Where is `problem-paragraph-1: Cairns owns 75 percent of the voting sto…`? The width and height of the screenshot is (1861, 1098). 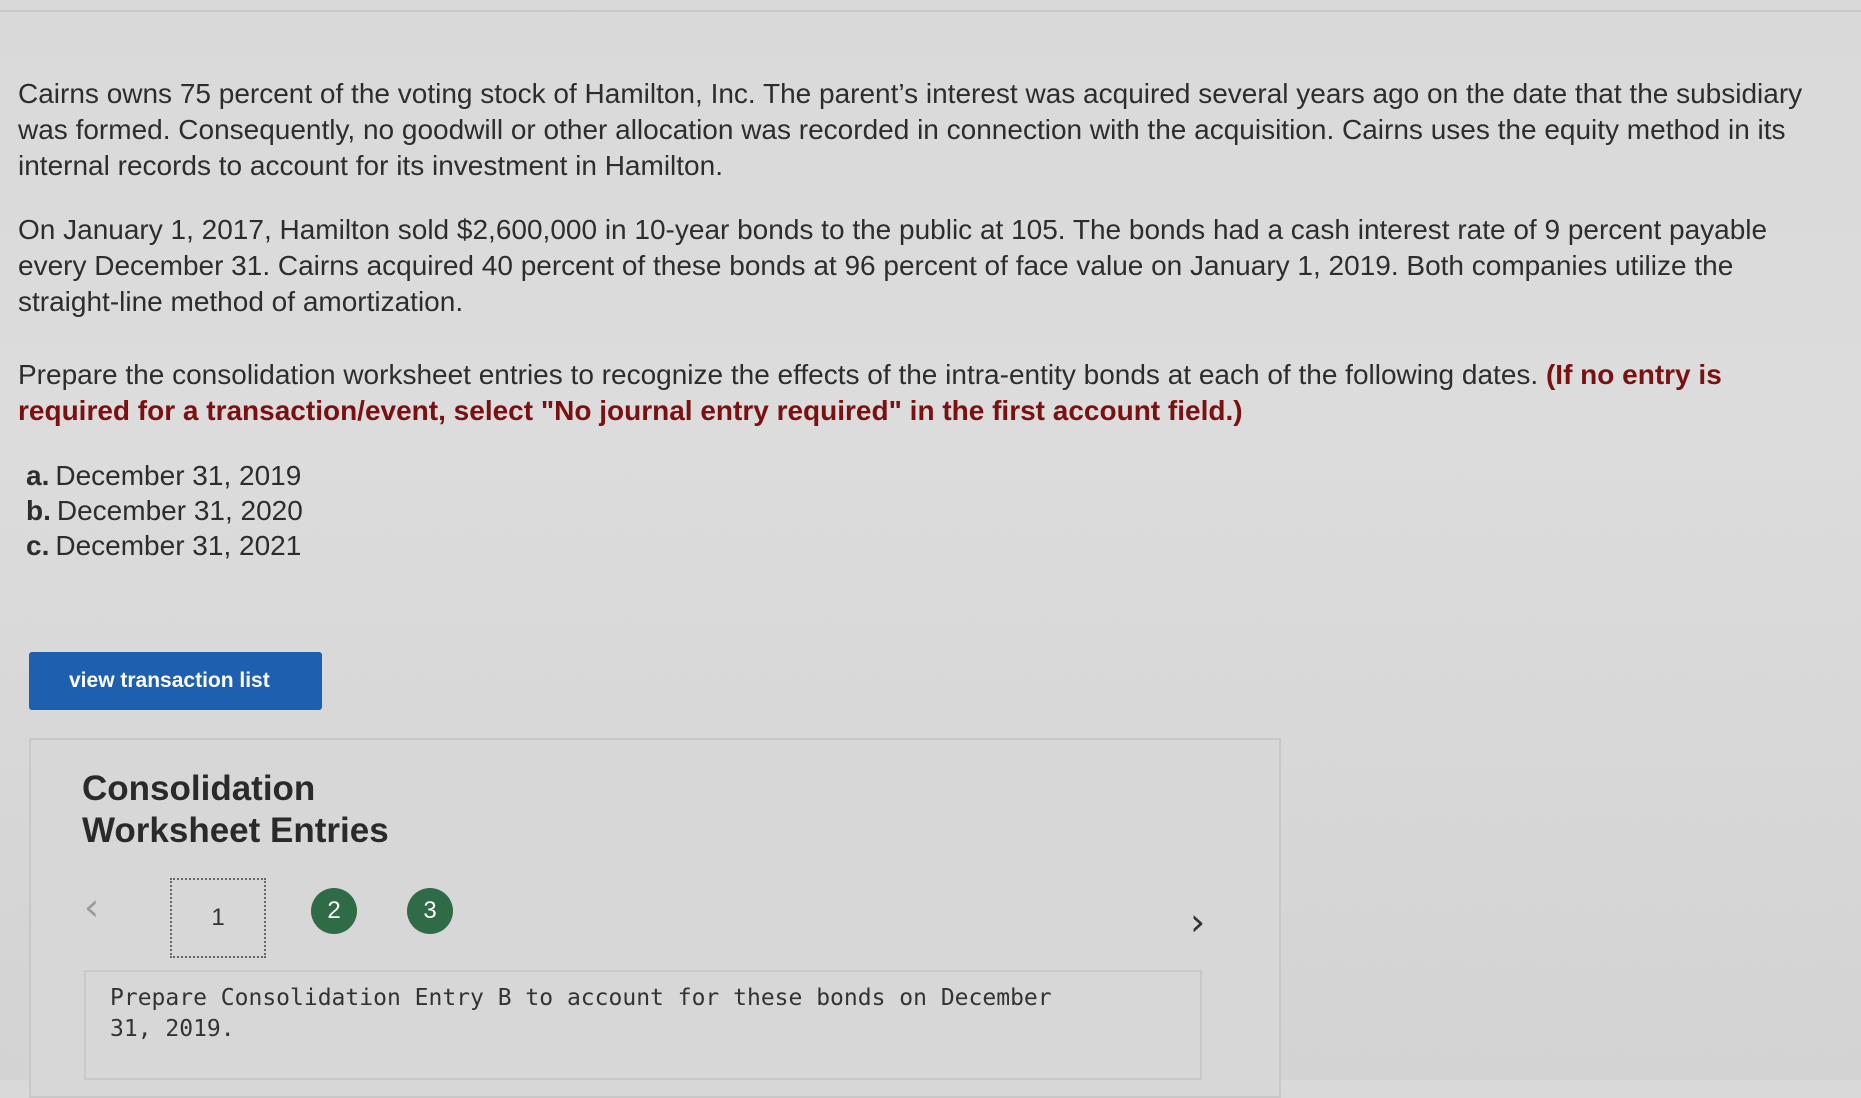 problem-paragraph-1: Cairns owns 75 percent of the voting sto… is located at coordinates (910, 129).